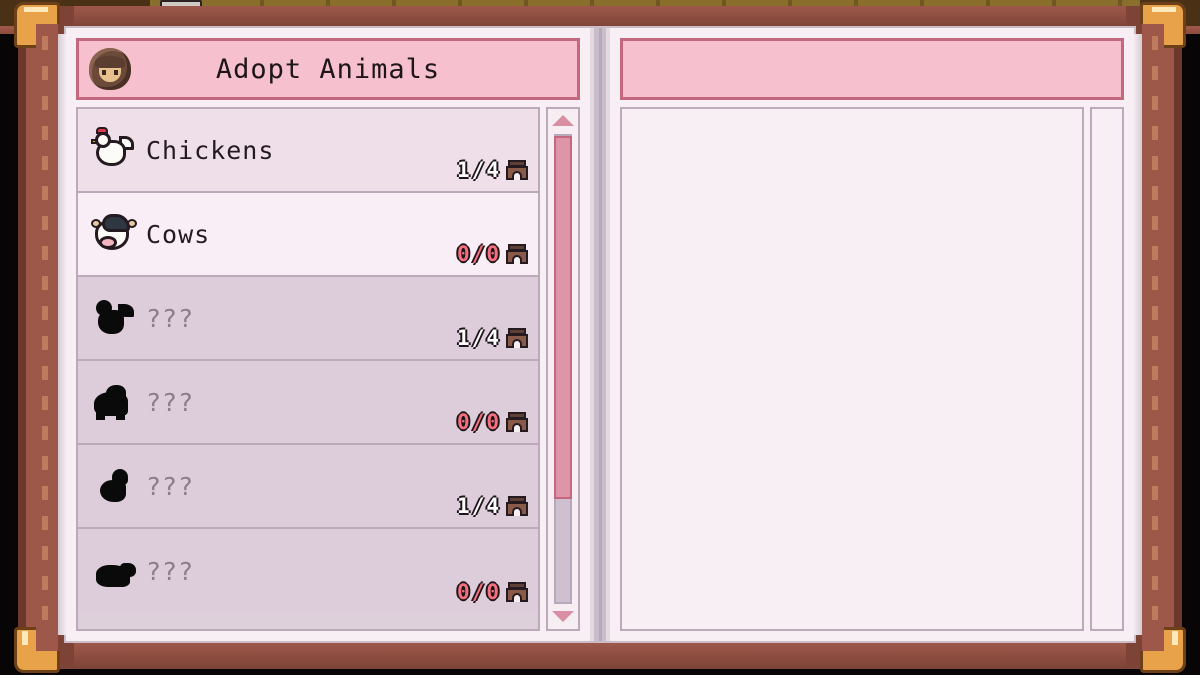 This screenshot has width=1200, height=675. What do you see at coordinates (1163, 25) in the screenshot?
I see `corner-bracket-top-right-icon` at bounding box center [1163, 25].